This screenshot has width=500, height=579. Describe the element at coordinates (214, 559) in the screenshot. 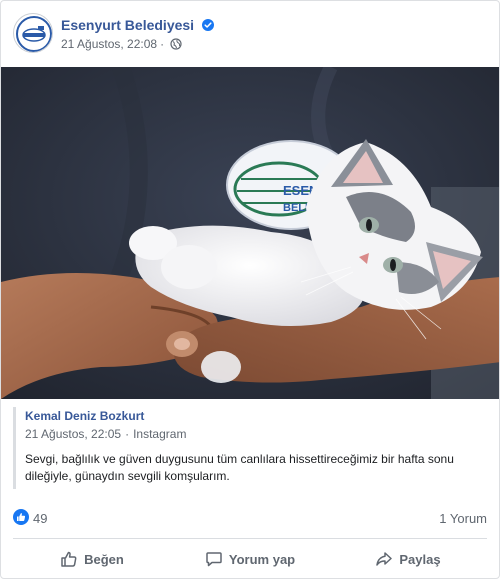

I see `speech-bubble-icon` at that location.